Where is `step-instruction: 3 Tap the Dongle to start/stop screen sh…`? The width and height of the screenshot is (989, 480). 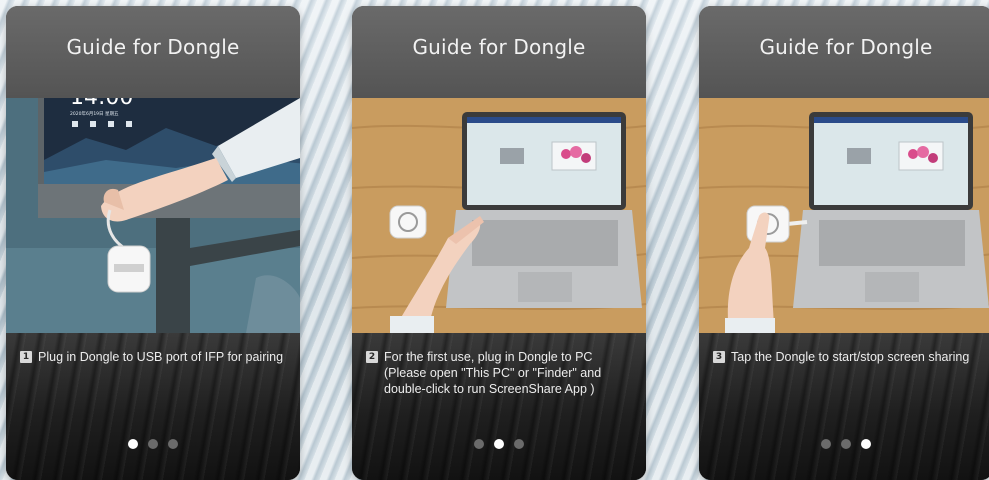
step-instruction: 3 Tap the Dongle to start/stop screen sh… is located at coordinates (847, 357).